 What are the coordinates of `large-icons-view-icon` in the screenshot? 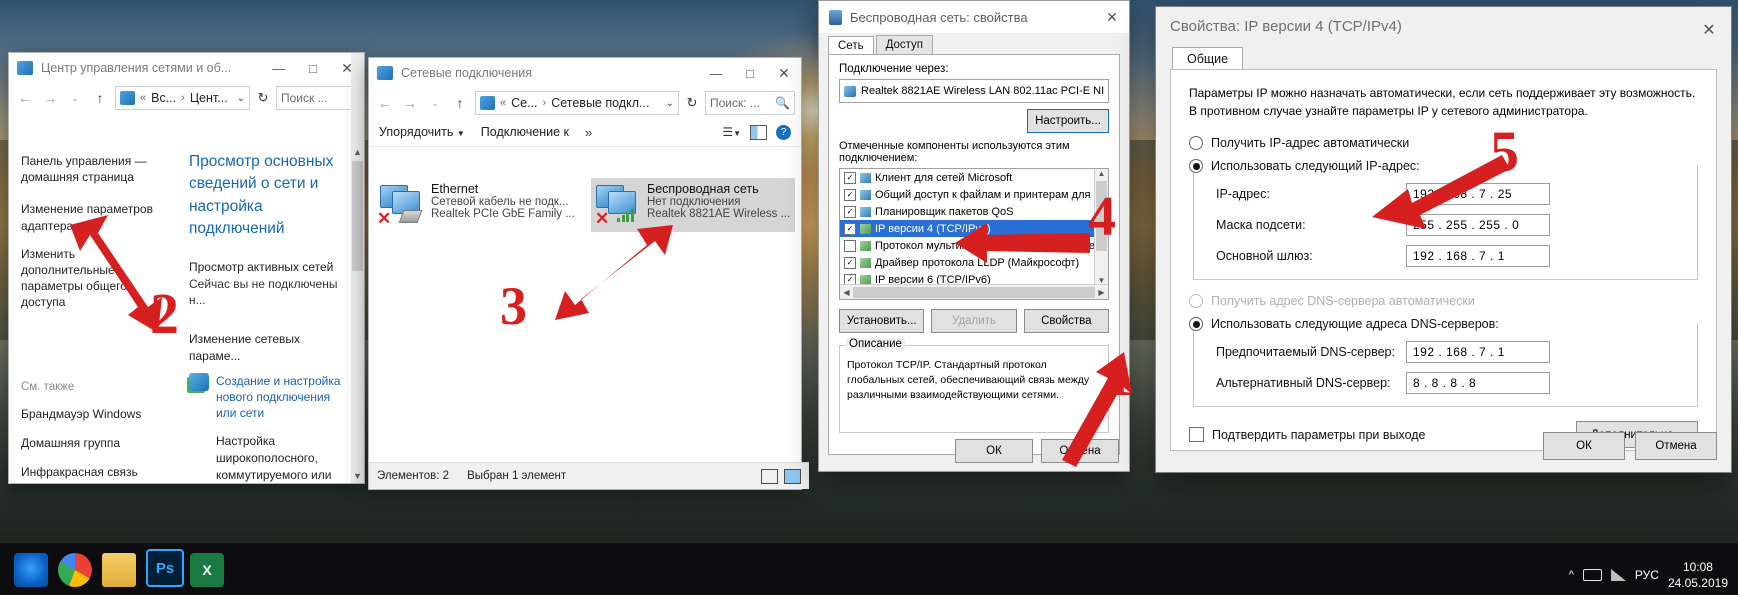 It's located at (792, 476).